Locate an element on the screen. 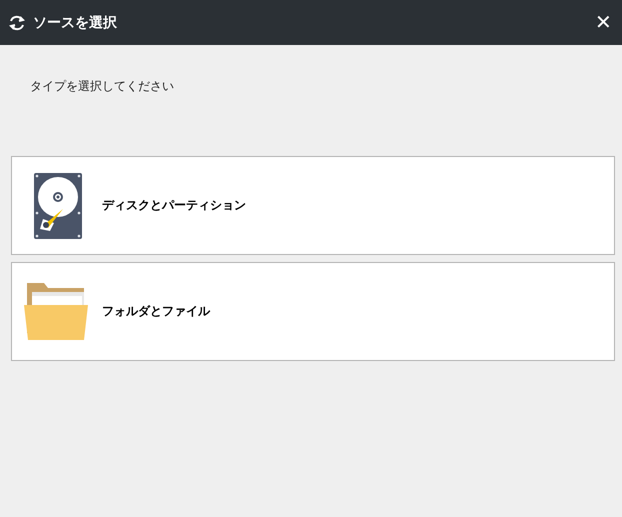  window-title: ソースを選択 is located at coordinates (75, 23).